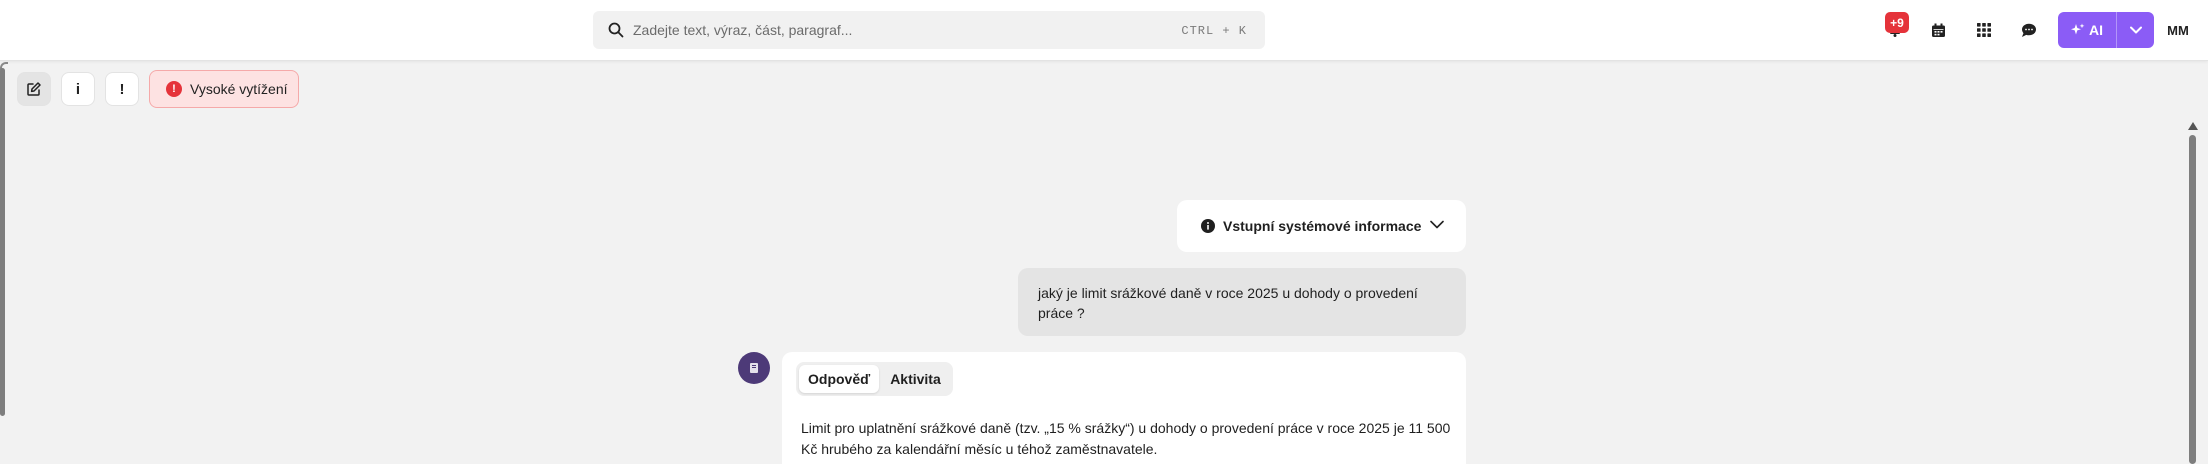  Describe the element at coordinates (839, 379) in the screenshot. I see `tab-answer: Odpověď` at that location.